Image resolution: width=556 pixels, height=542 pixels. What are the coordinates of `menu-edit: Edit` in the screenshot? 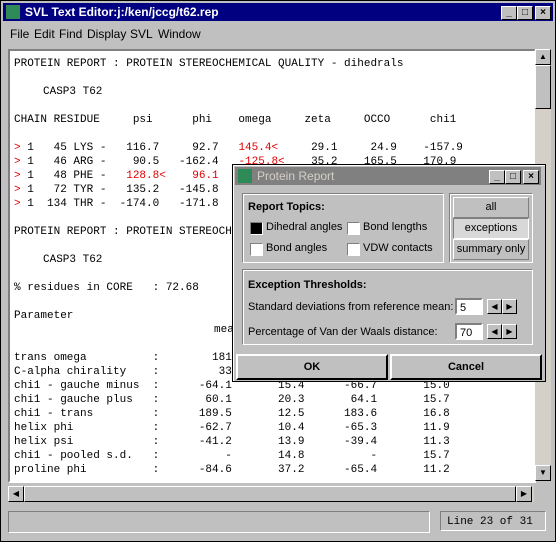 It's located at (44, 34).